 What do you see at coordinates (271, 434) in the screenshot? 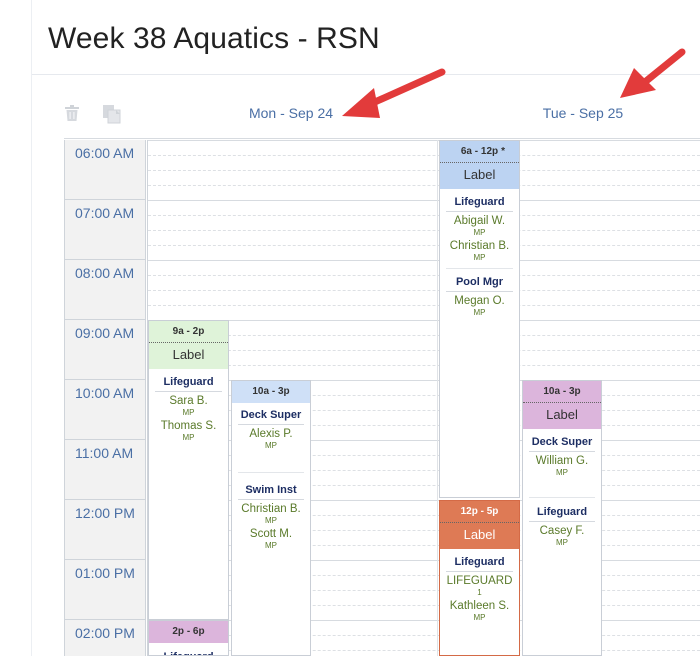
I see `staff-name: Alexis P.` at bounding box center [271, 434].